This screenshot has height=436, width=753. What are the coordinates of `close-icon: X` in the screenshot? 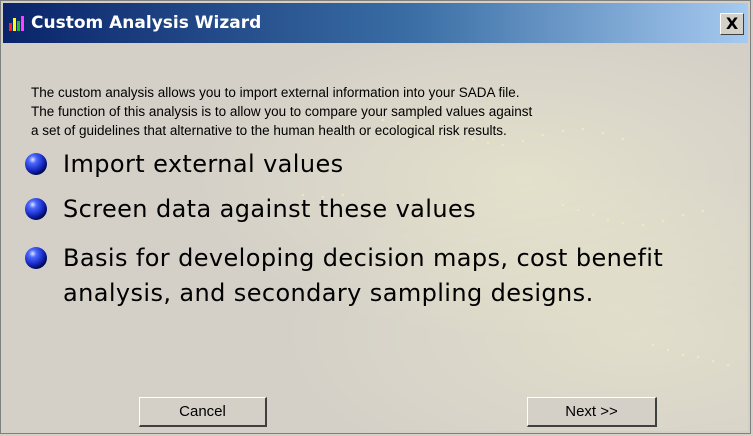 It's located at (732, 23).